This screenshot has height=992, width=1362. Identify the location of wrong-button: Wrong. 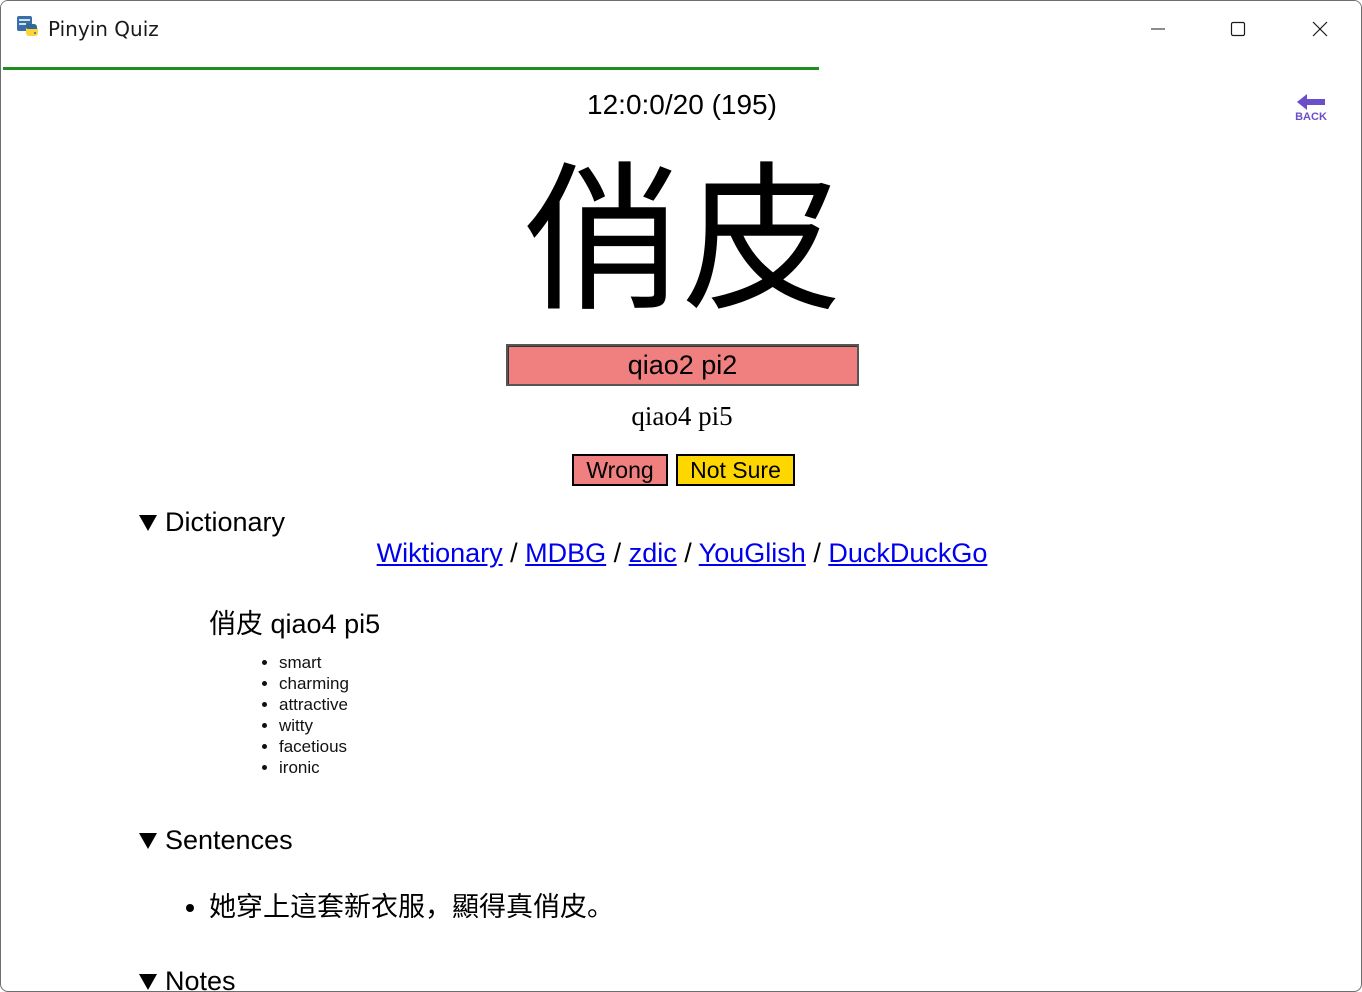
(620, 470).